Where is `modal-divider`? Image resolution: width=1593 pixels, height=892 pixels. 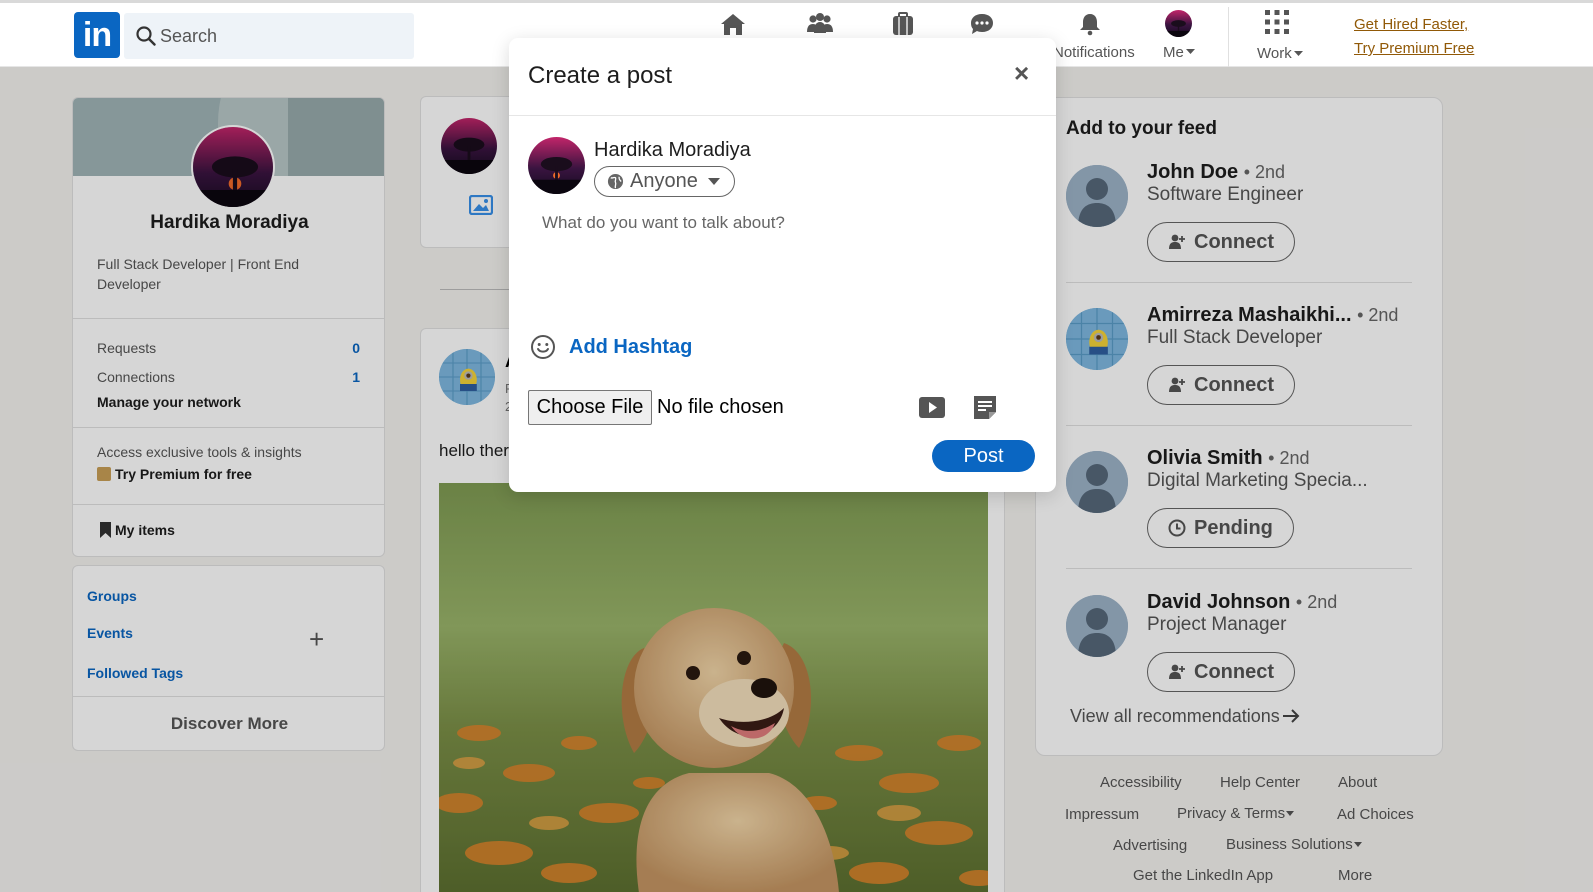
modal-divider is located at coordinates (782, 115).